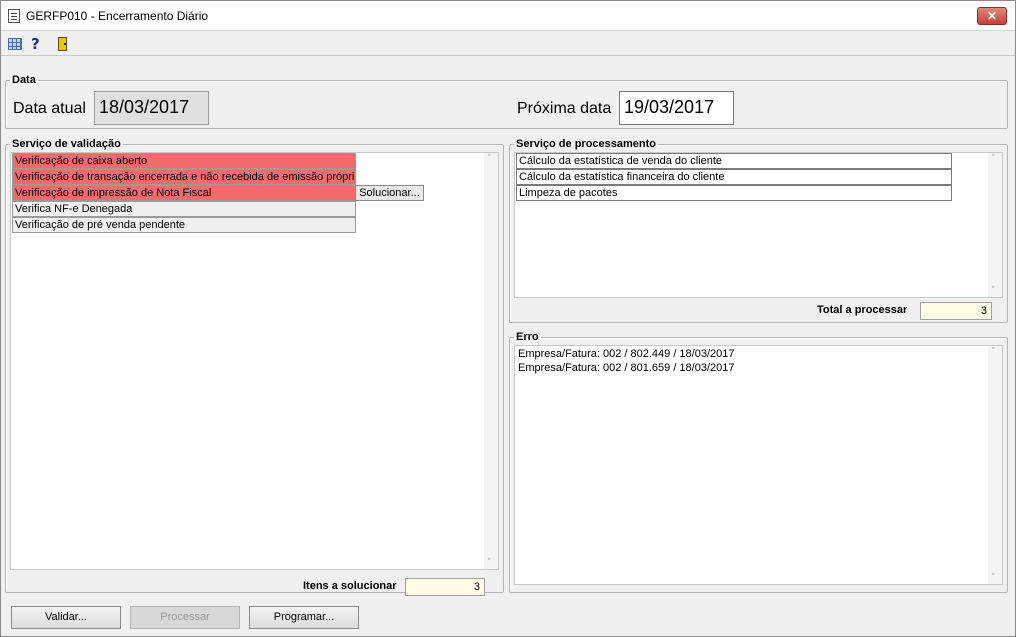 This screenshot has width=1016, height=637. What do you see at coordinates (66, 144) in the screenshot?
I see `validation-group-legend: Serviço de validação` at bounding box center [66, 144].